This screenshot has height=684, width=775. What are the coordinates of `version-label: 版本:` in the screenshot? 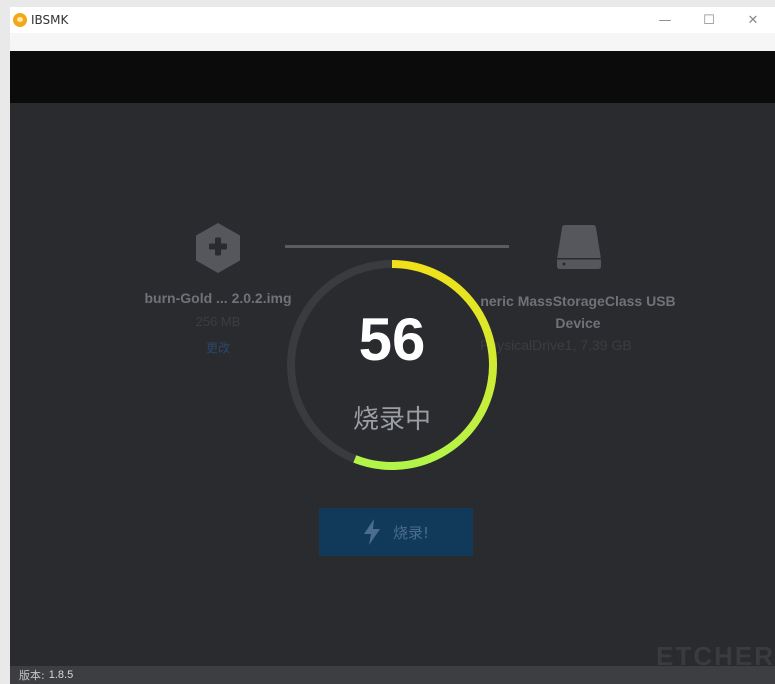 It's located at (32, 675).